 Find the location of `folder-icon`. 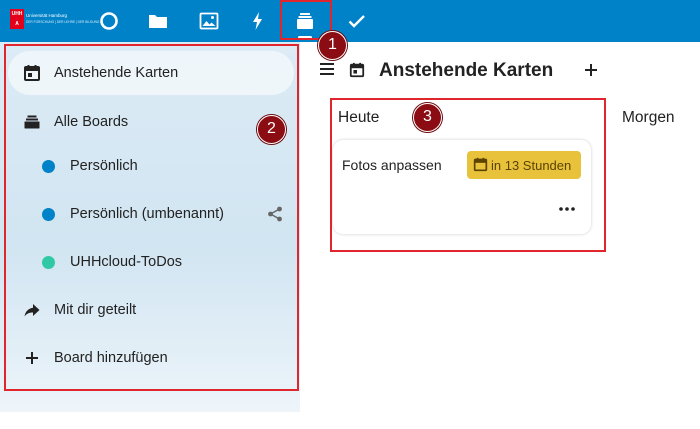

folder-icon is located at coordinates (158, 21).